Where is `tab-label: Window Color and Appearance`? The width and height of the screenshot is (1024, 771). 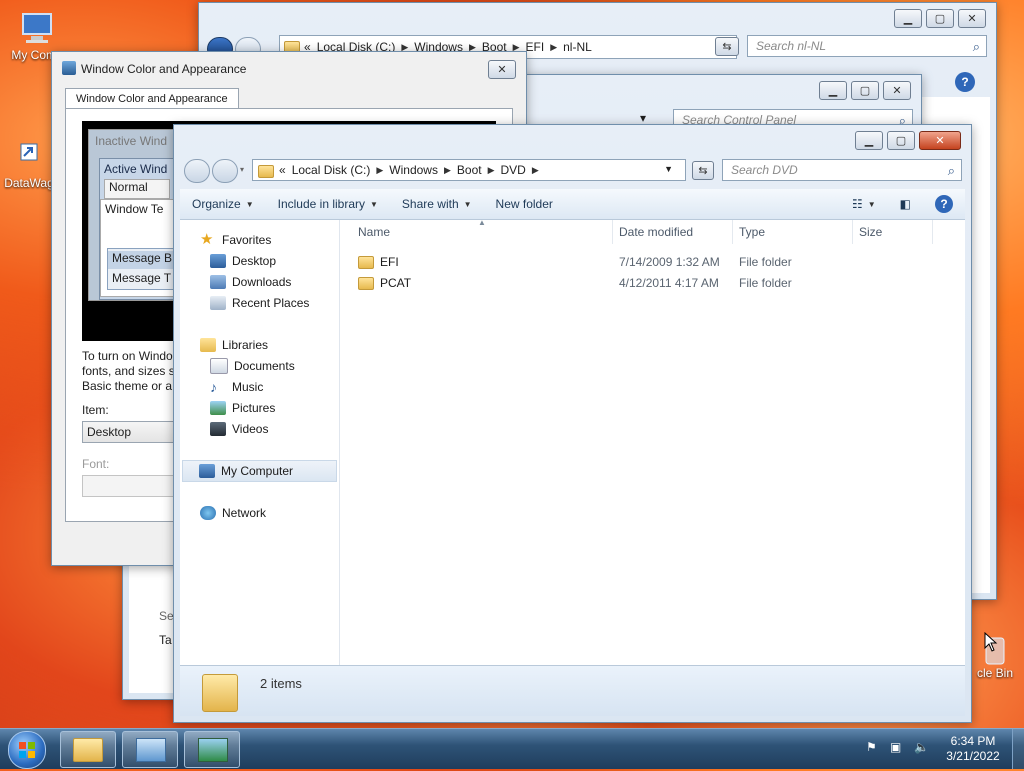 tab-label: Window Color and Appearance is located at coordinates (152, 99).